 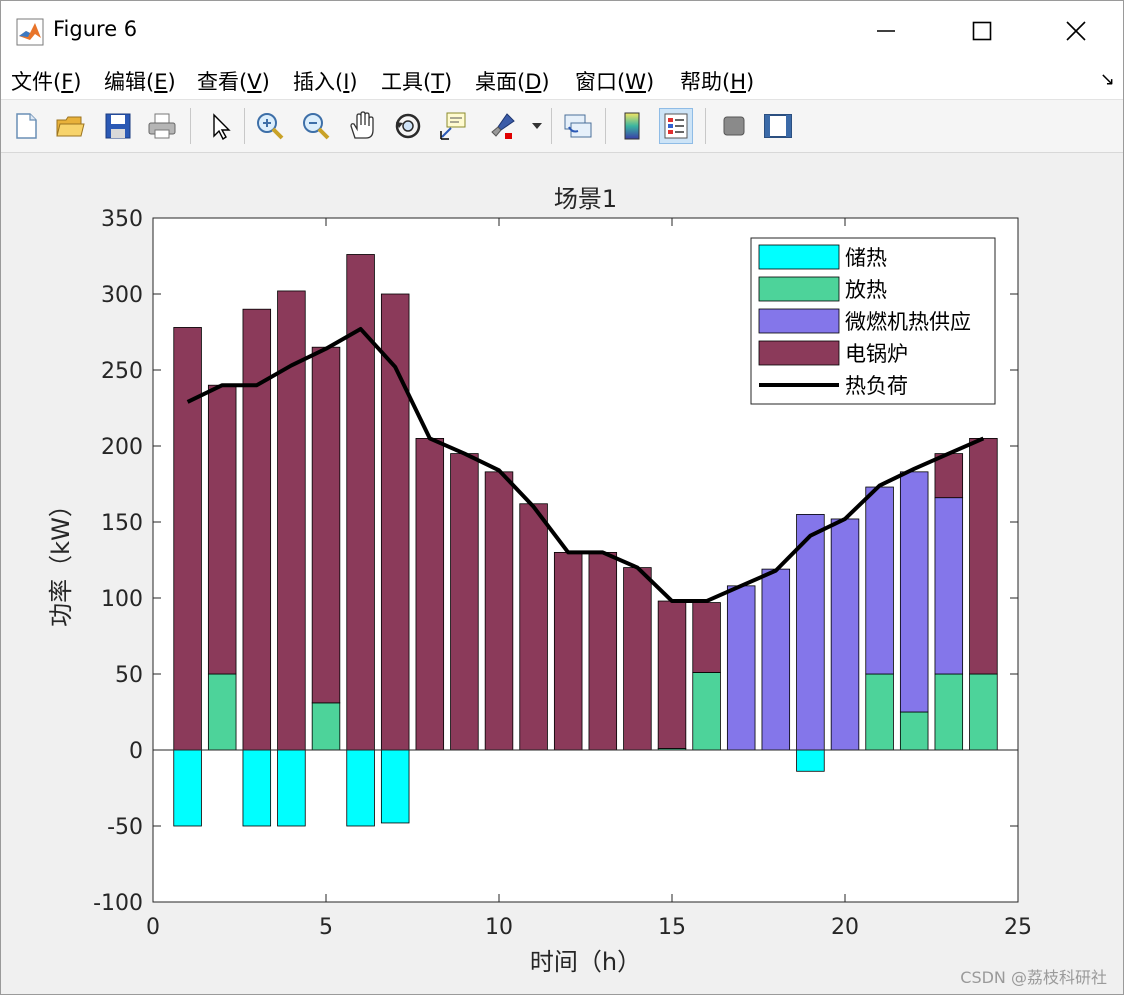 What do you see at coordinates (876, 354) in the screenshot?
I see `legend-label: 电锅炉` at bounding box center [876, 354].